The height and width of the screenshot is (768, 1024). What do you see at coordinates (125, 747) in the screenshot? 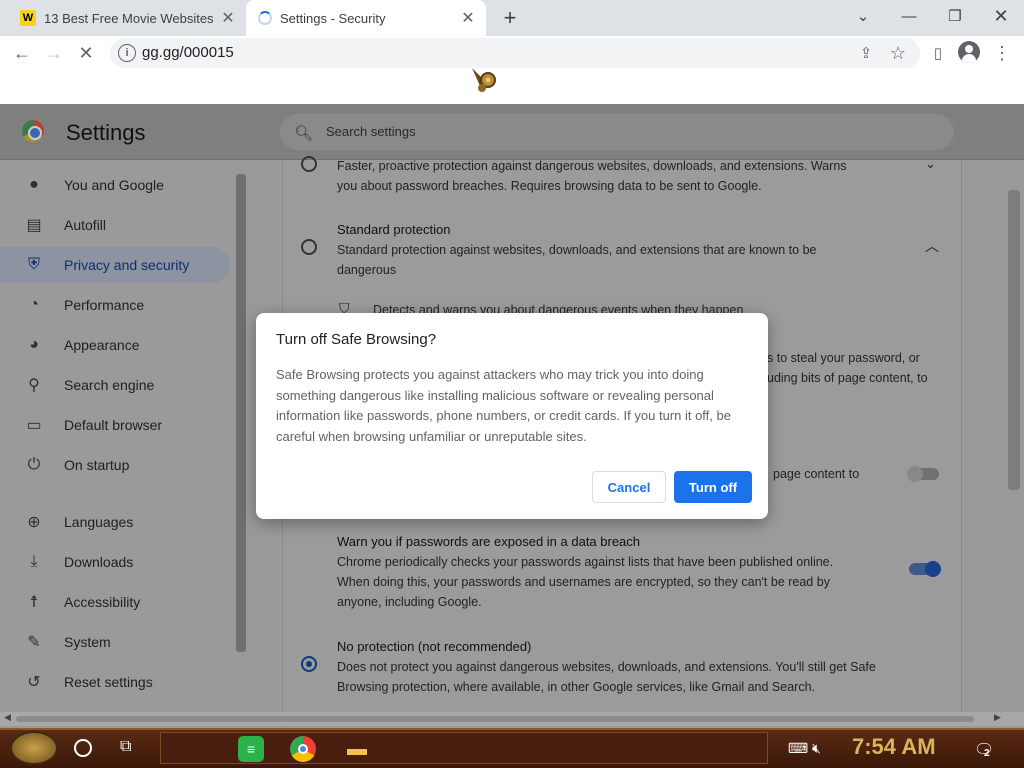
I see `task-view-icon: ⧉` at bounding box center [125, 747].